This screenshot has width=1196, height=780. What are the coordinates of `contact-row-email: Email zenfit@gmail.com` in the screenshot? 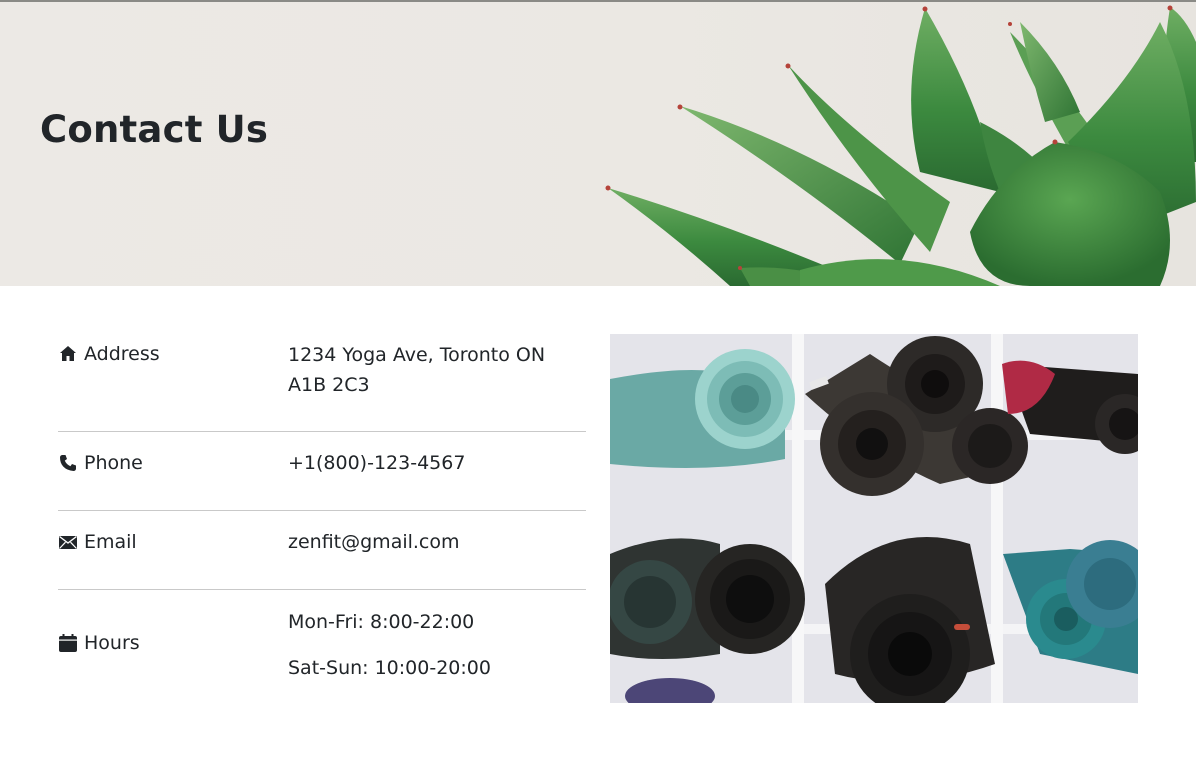 It's located at (322, 550).